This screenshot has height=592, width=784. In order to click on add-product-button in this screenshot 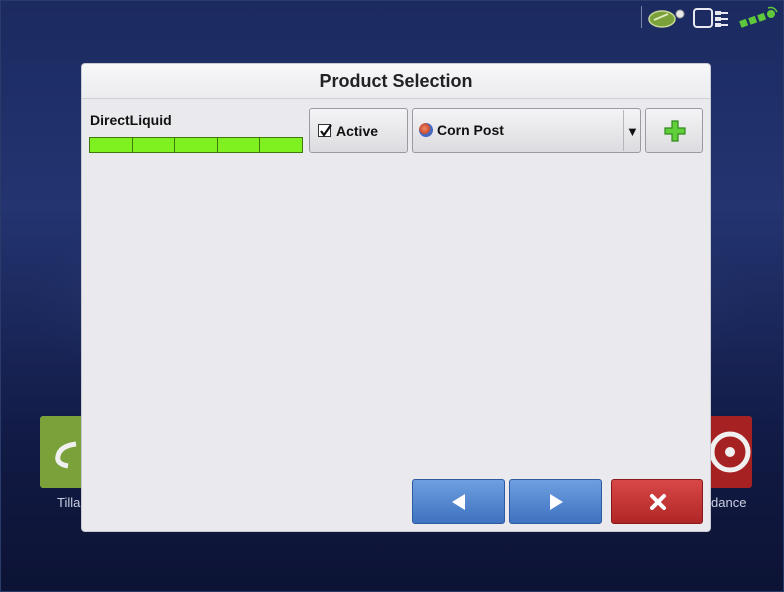, I will do `click(674, 130)`.